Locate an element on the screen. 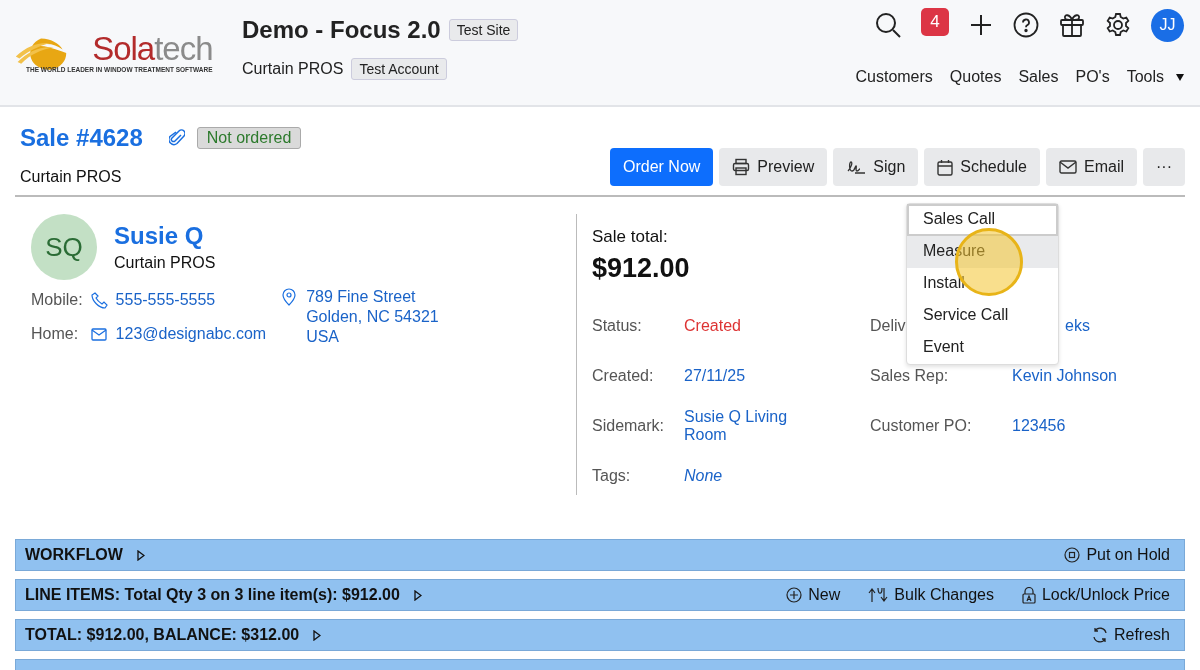  field-value: Created is located at coordinates (713, 326).